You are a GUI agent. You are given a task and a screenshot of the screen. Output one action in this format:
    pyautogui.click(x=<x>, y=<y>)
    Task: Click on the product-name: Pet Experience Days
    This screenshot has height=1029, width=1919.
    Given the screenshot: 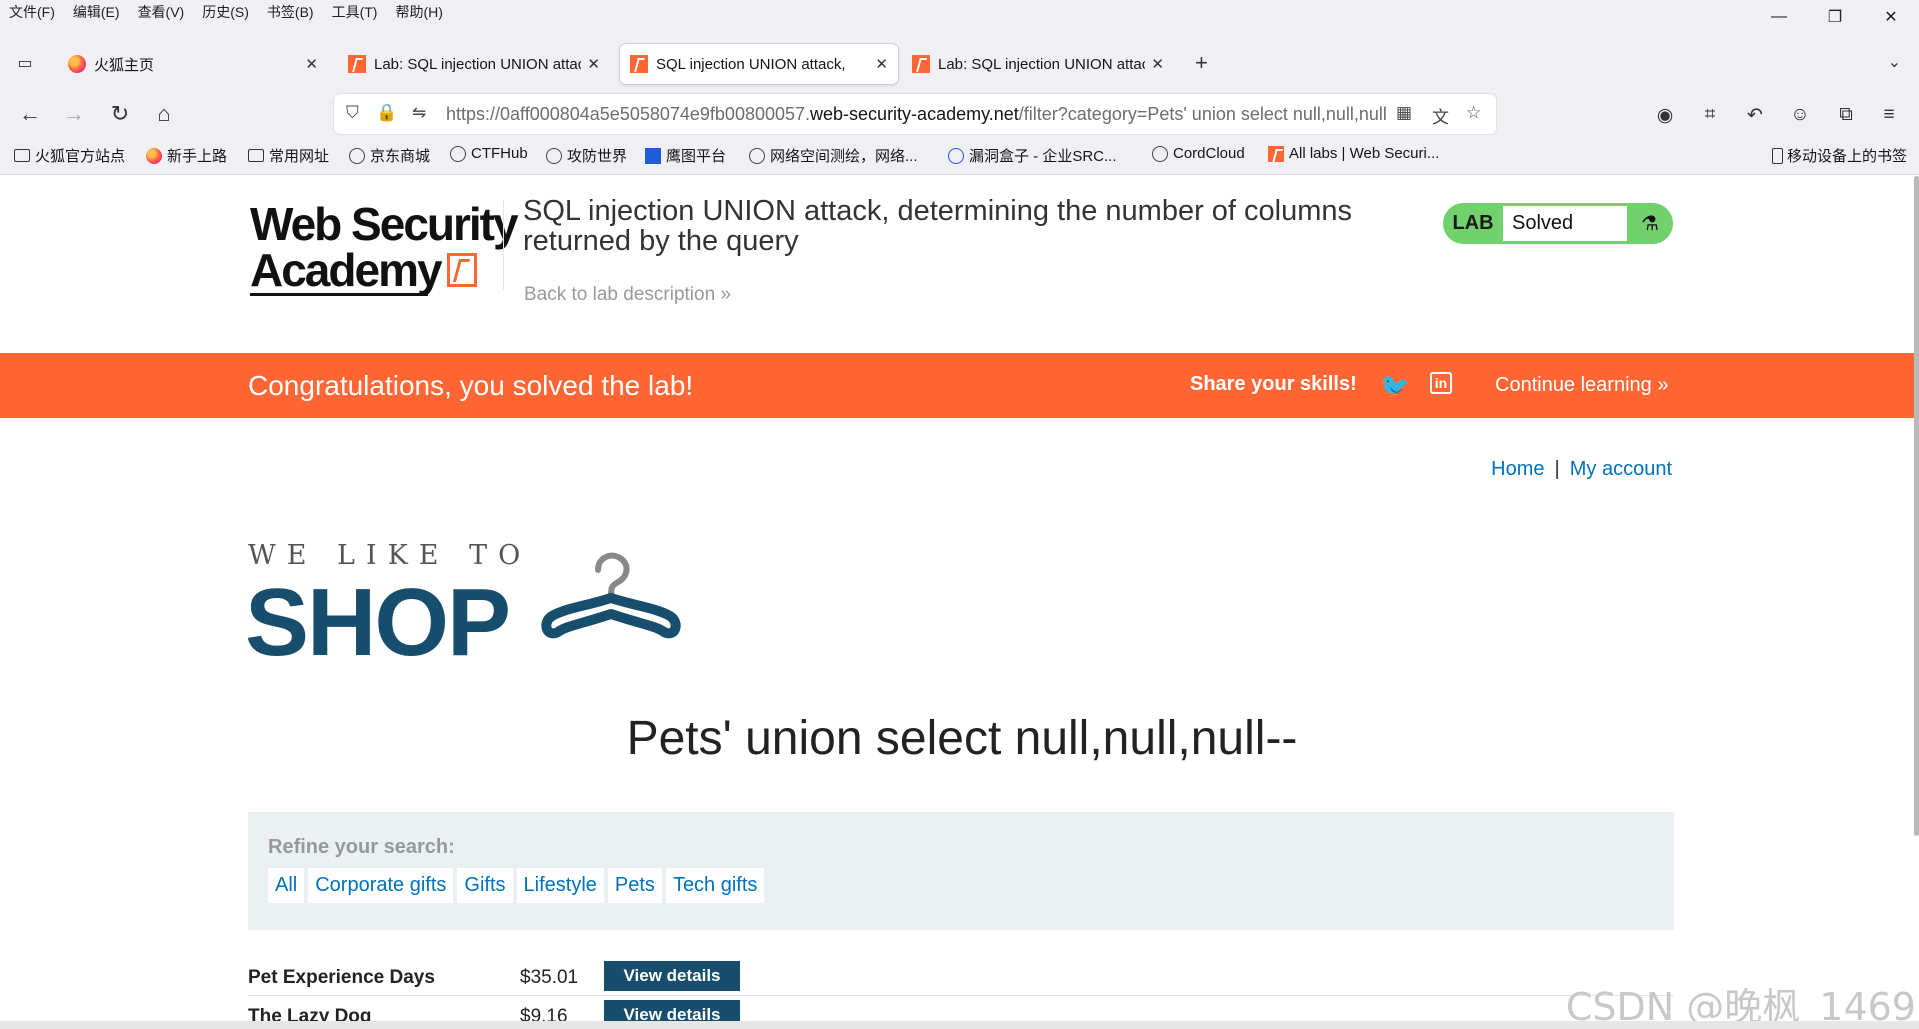 What is the action you would take?
    pyautogui.click(x=341, y=977)
    